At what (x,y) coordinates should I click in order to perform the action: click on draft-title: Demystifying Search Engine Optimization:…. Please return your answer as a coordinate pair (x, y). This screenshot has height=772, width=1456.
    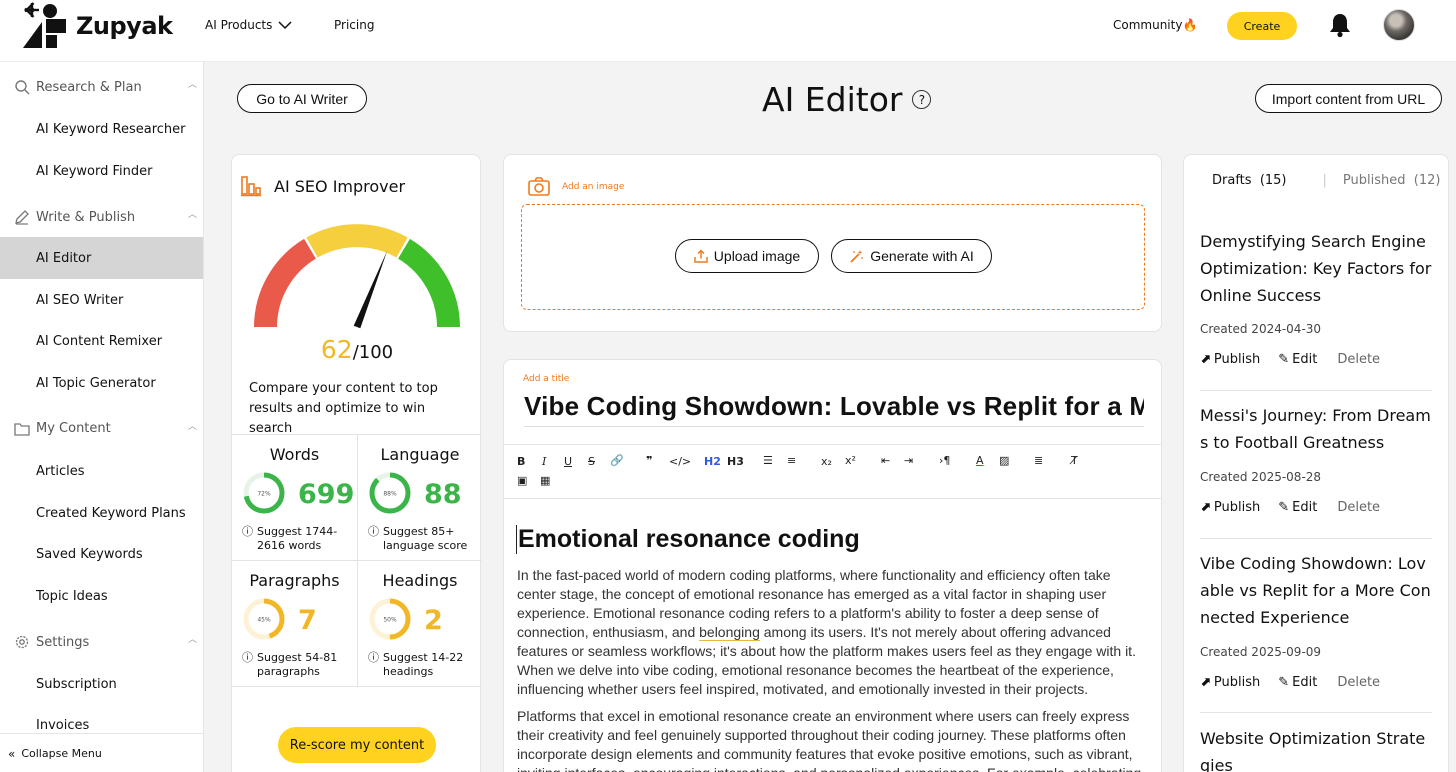
    Looking at the image, I should click on (1317, 268).